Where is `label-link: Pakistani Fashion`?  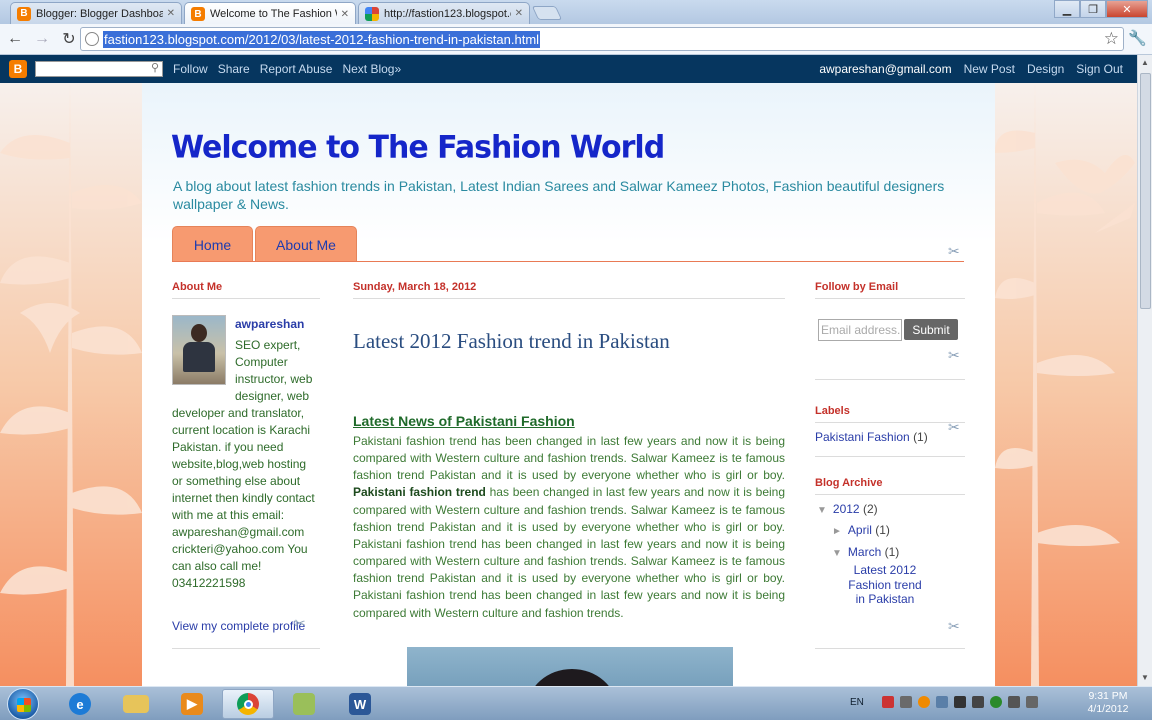 label-link: Pakistani Fashion is located at coordinates (862, 437).